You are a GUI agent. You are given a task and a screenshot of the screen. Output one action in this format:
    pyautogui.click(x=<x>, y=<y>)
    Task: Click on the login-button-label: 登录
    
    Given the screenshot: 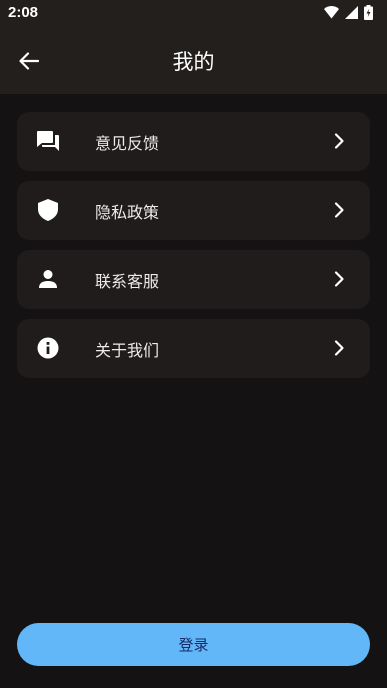 What is the action you would take?
    pyautogui.click(x=193, y=645)
    